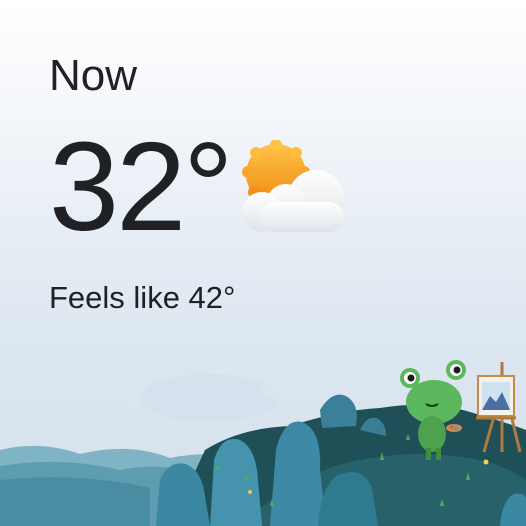 This screenshot has width=526, height=526. Describe the element at coordinates (499, 407) in the screenshot. I see `easel-with-painting` at that location.